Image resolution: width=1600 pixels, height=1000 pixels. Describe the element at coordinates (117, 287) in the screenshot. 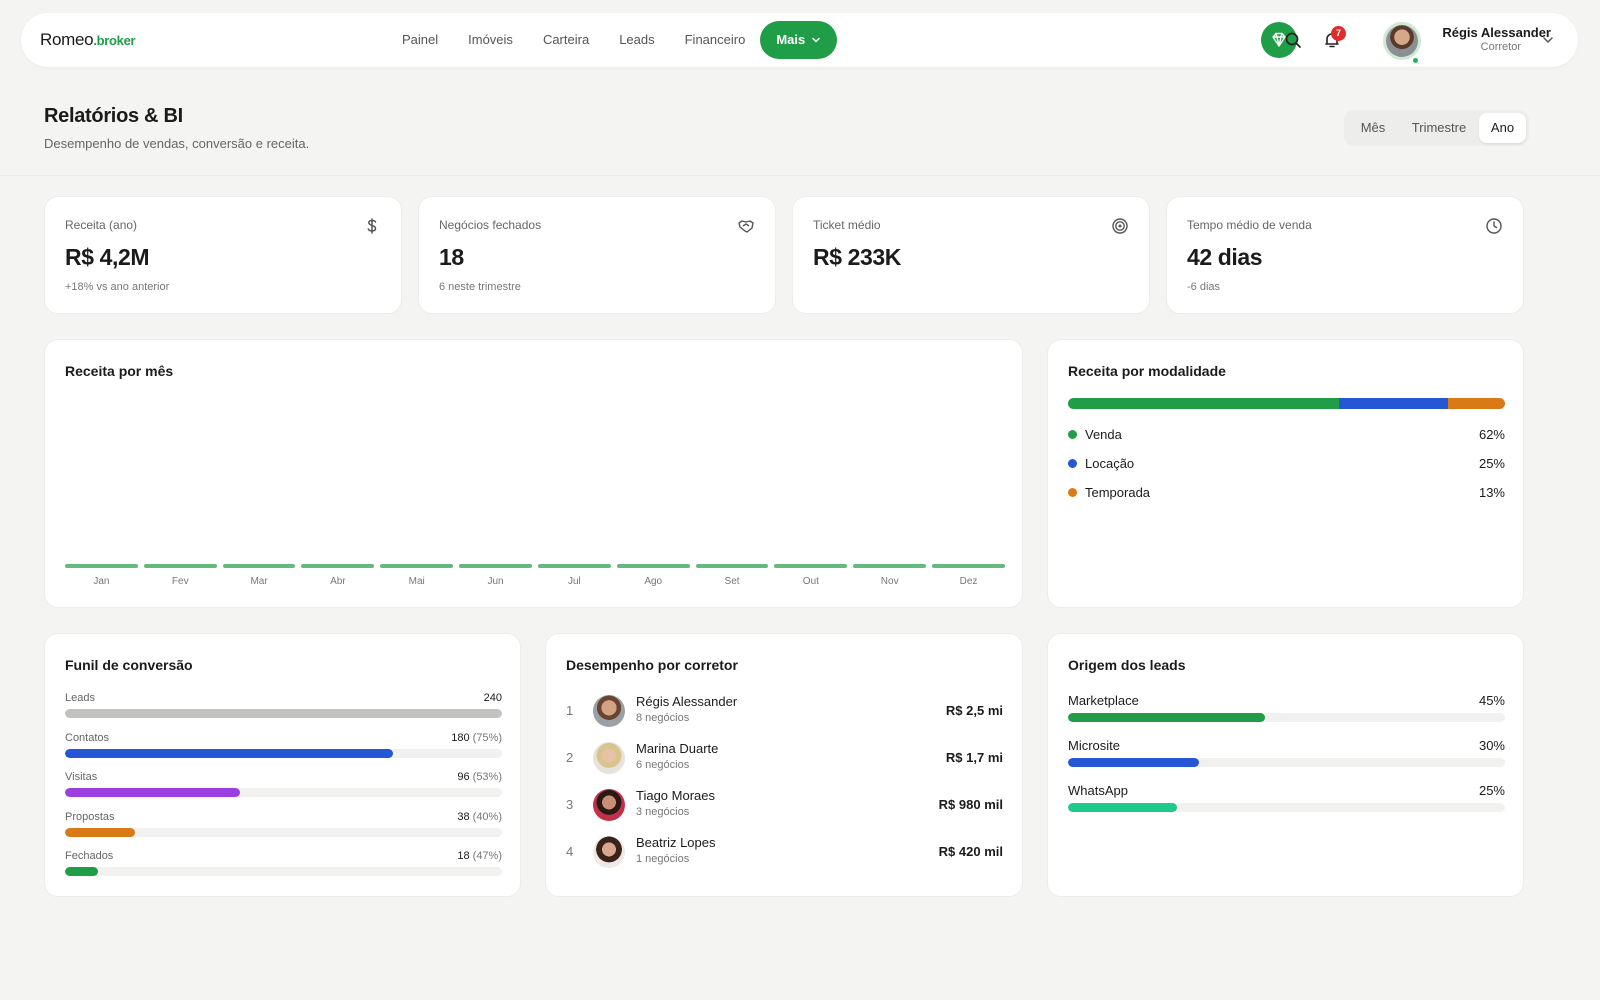

I see `kpi-subtext: +18% vs ano anterior` at that location.